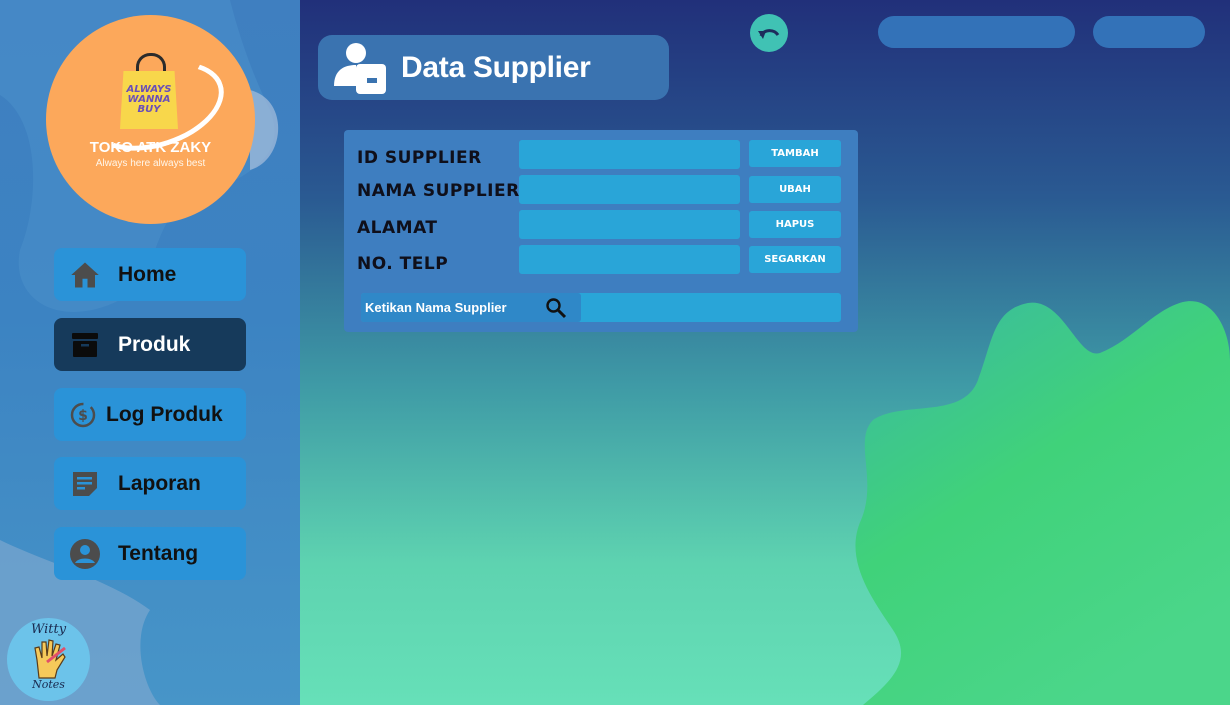 This screenshot has height=705, width=1230. Describe the element at coordinates (164, 414) in the screenshot. I see `sidebar-item-label: Log Produk` at that location.